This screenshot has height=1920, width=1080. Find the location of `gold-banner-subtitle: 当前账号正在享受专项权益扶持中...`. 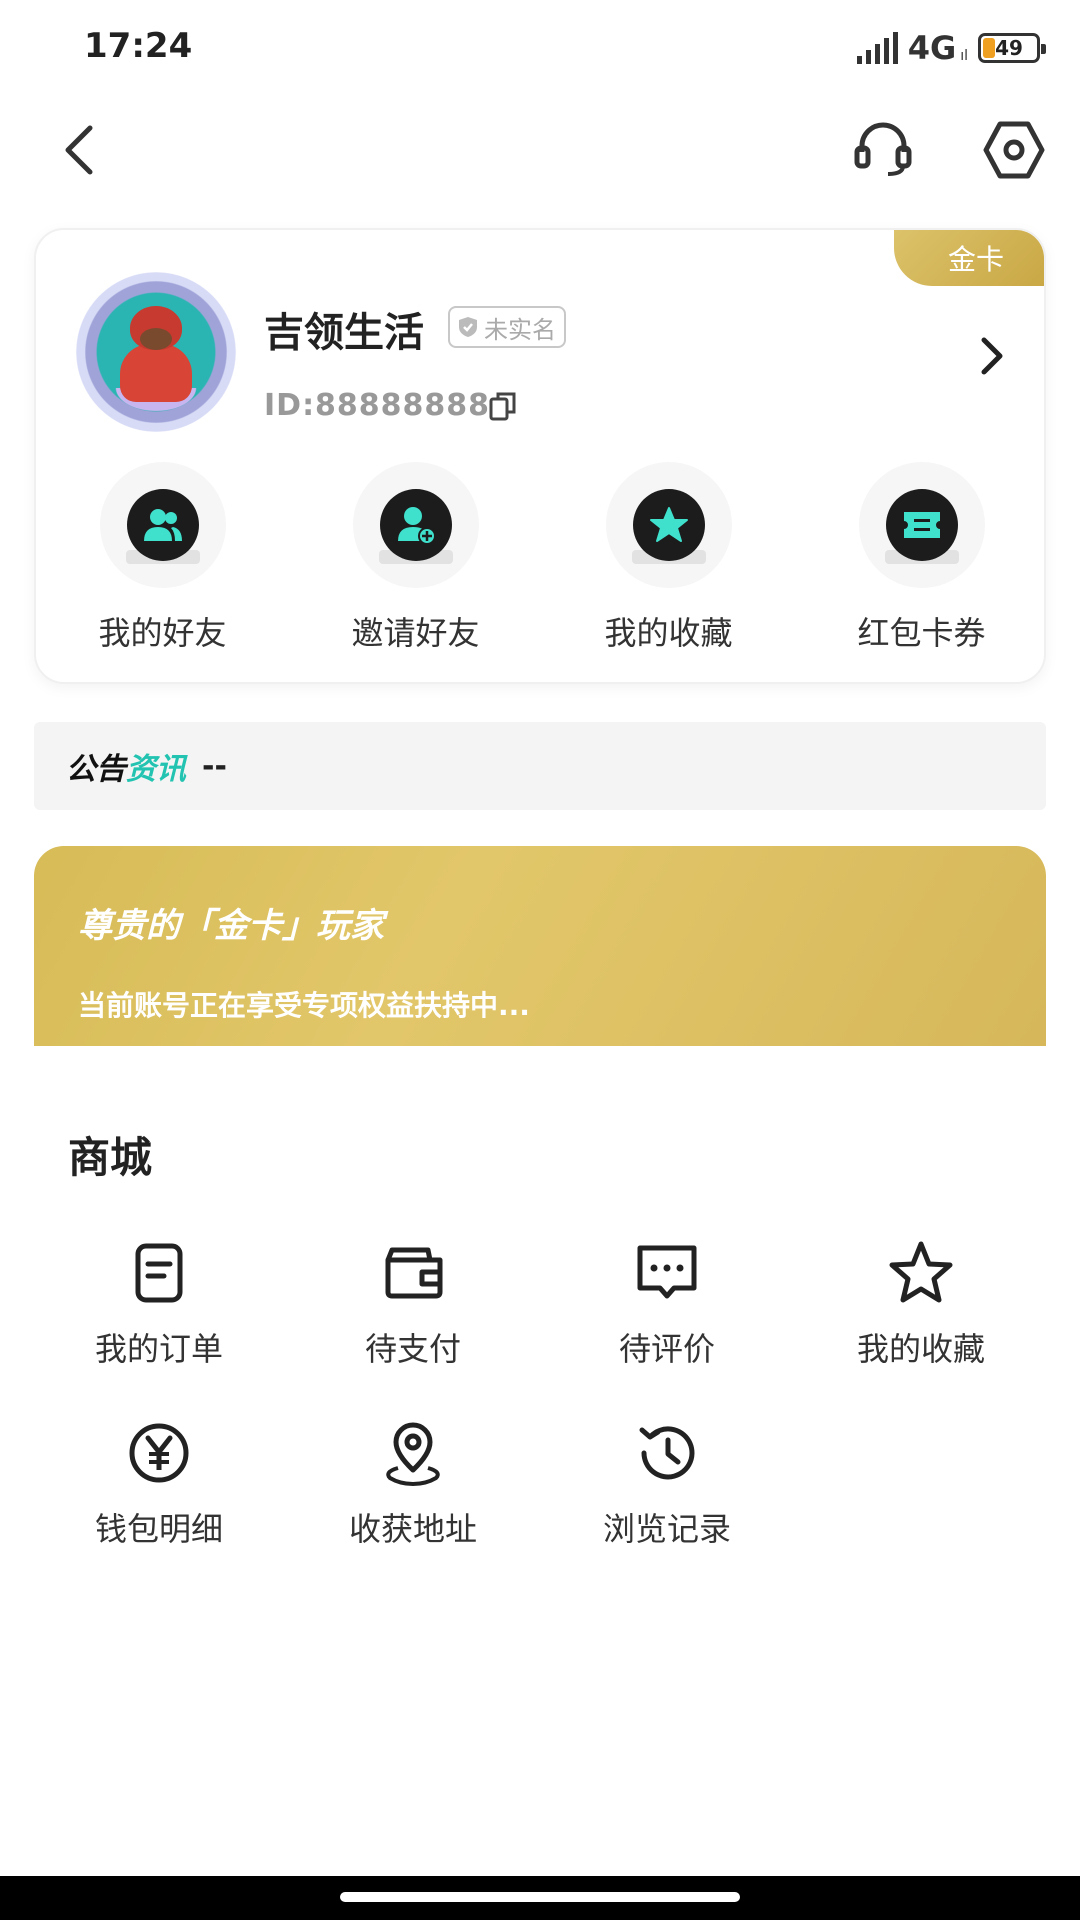

gold-banner-subtitle: 当前账号正在享受专项权益扶持中... is located at coordinates (304, 1005).